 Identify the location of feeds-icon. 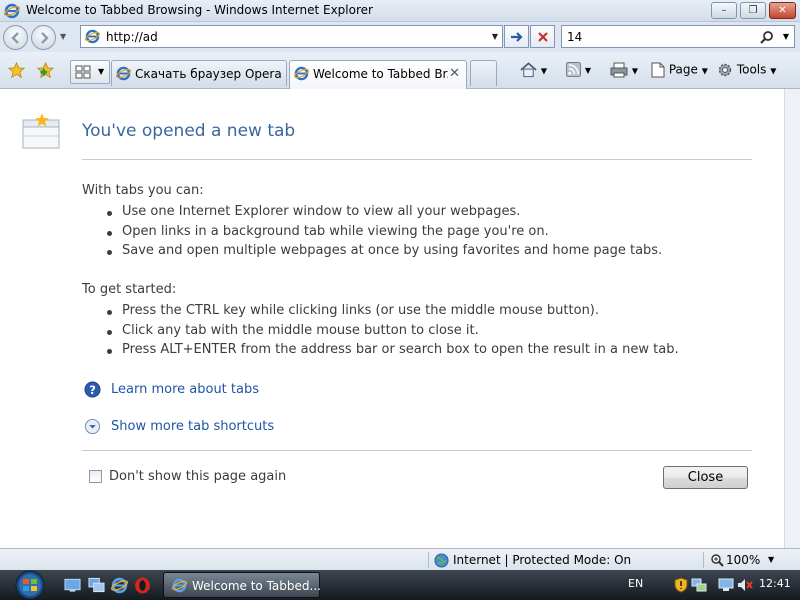
(573, 69).